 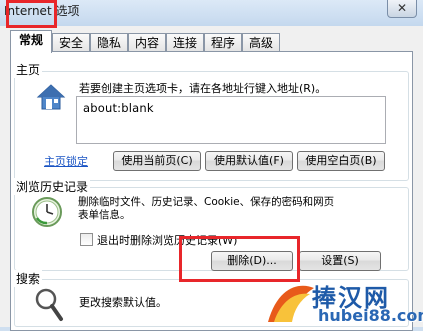 I want to click on homepage-group-title: 主页, so click(x=28, y=69).